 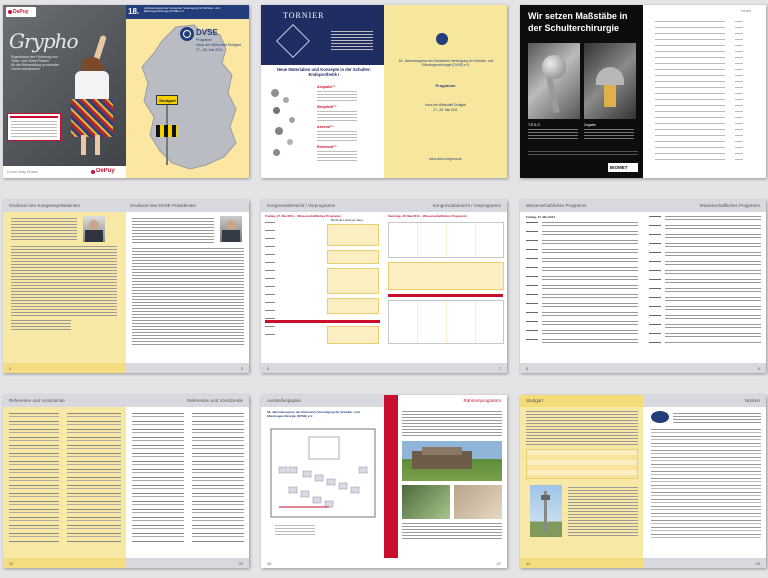 I want to click on speakers-right-page: Referenten und Vorsitzende 33, so click(x=187, y=481).